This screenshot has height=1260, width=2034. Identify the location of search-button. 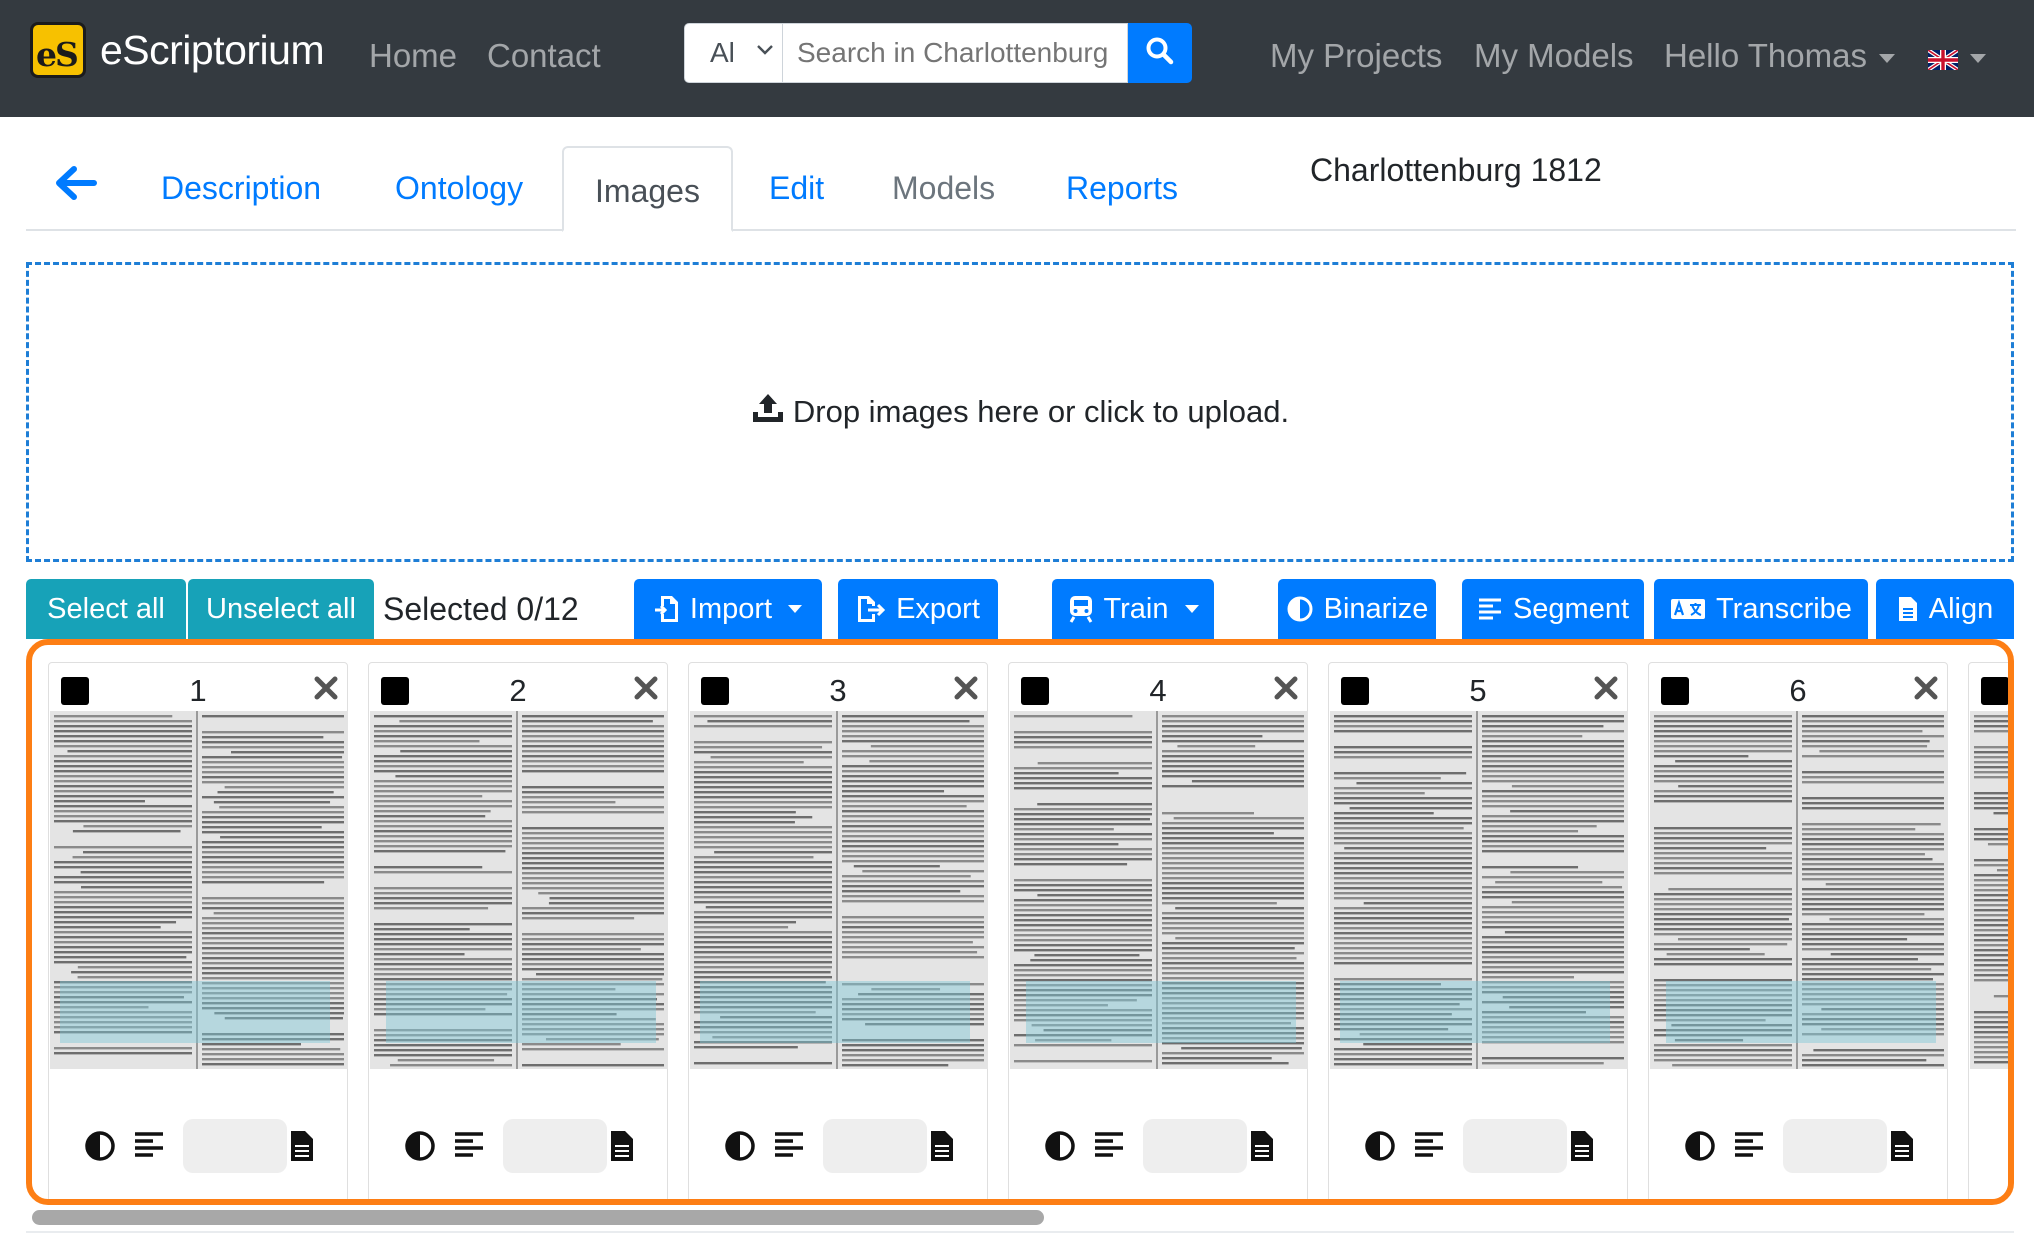
(1160, 53).